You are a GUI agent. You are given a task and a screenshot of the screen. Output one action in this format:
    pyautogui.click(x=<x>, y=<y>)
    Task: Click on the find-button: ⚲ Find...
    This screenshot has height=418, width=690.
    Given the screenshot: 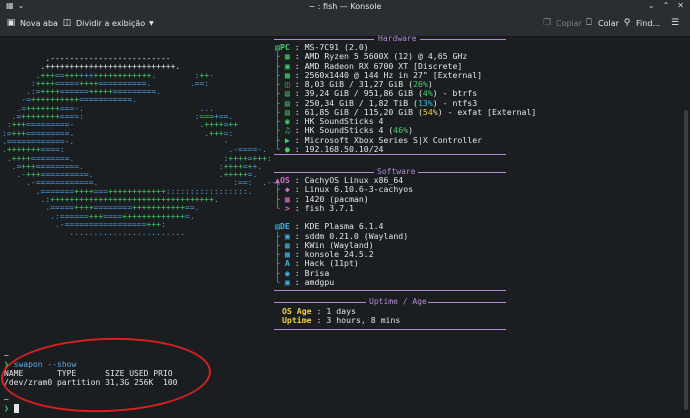 What is the action you would take?
    pyautogui.click(x=641, y=23)
    